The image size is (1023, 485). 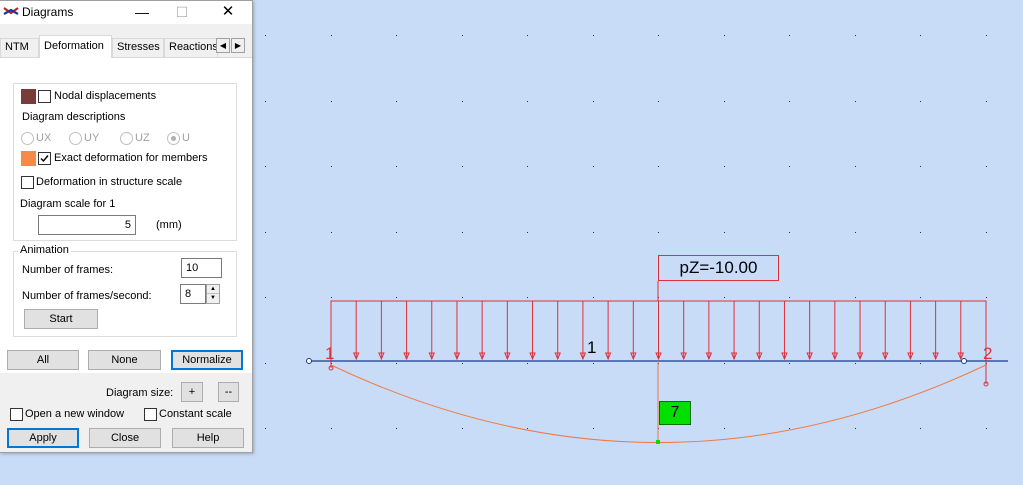 I want to click on help-button: Help, so click(x=208, y=438).